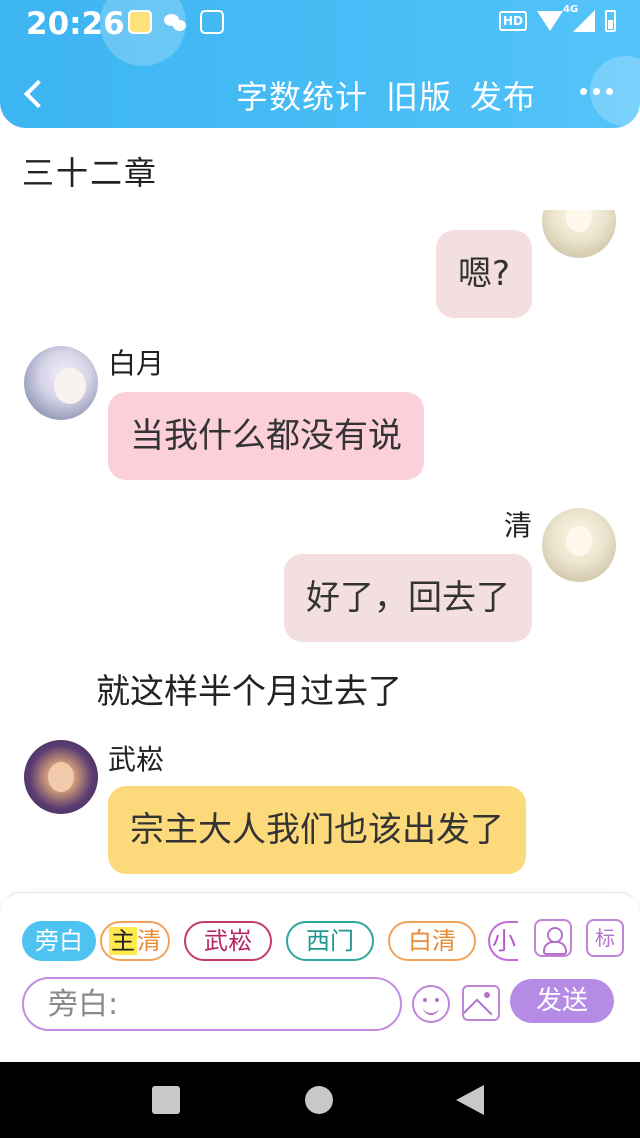 Image resolution: width=640 pixels, height=1138 pixels. What do you see at coordinates (431, 1004) in the screenshot?
I see `emoji-icon` at bounding box center [431, 1004].